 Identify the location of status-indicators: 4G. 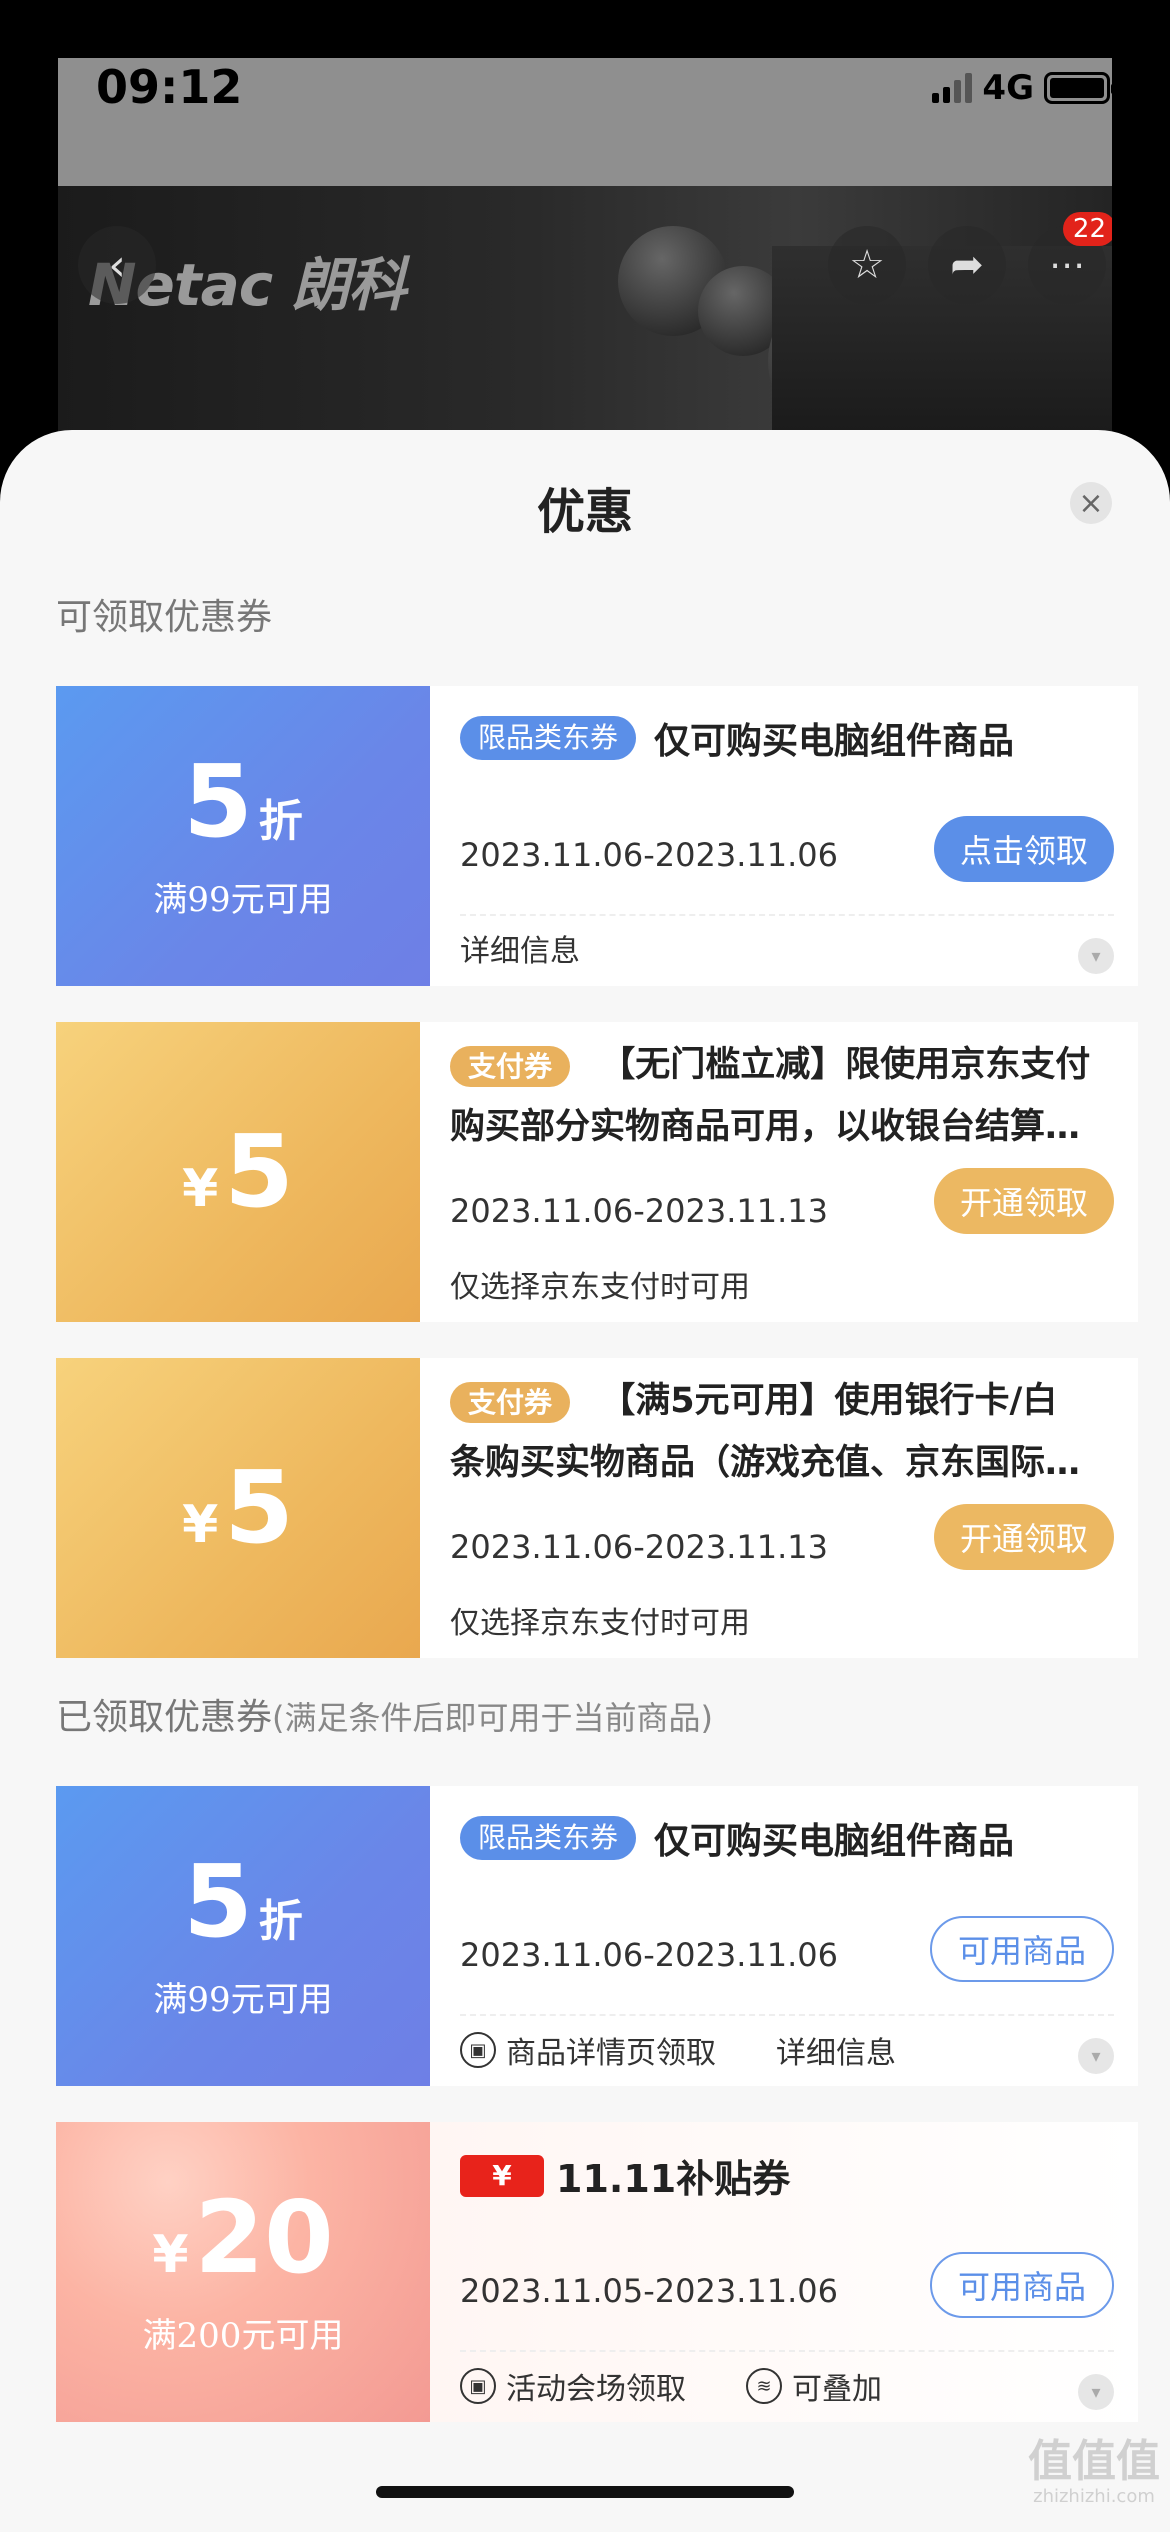
(1022, 88).